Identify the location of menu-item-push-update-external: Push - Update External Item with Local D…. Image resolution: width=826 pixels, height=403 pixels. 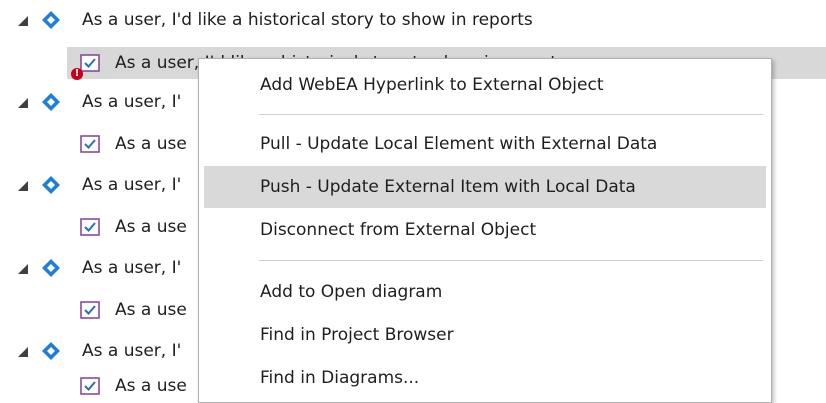
(485, 187).